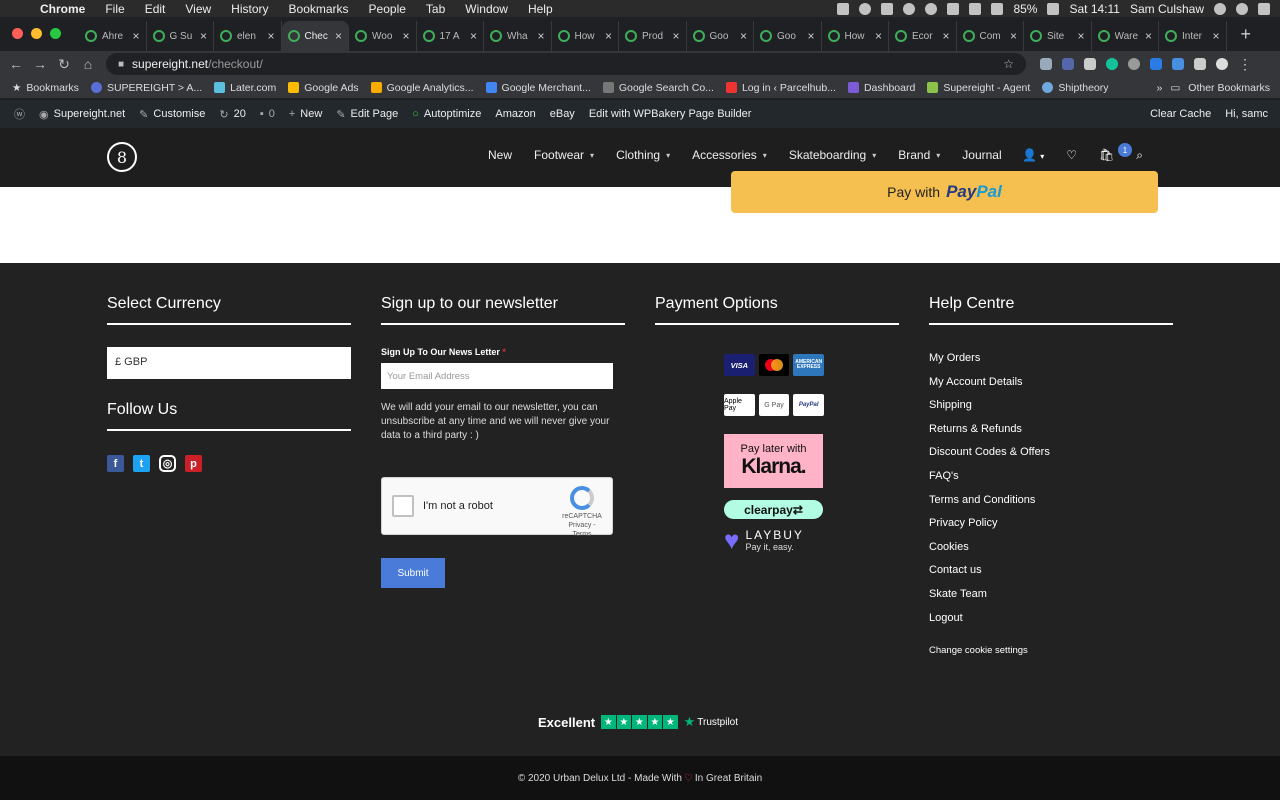 The width and height of the screenshot is (1280, 800). I want to click on forward-icon: →, so click(40, 64).